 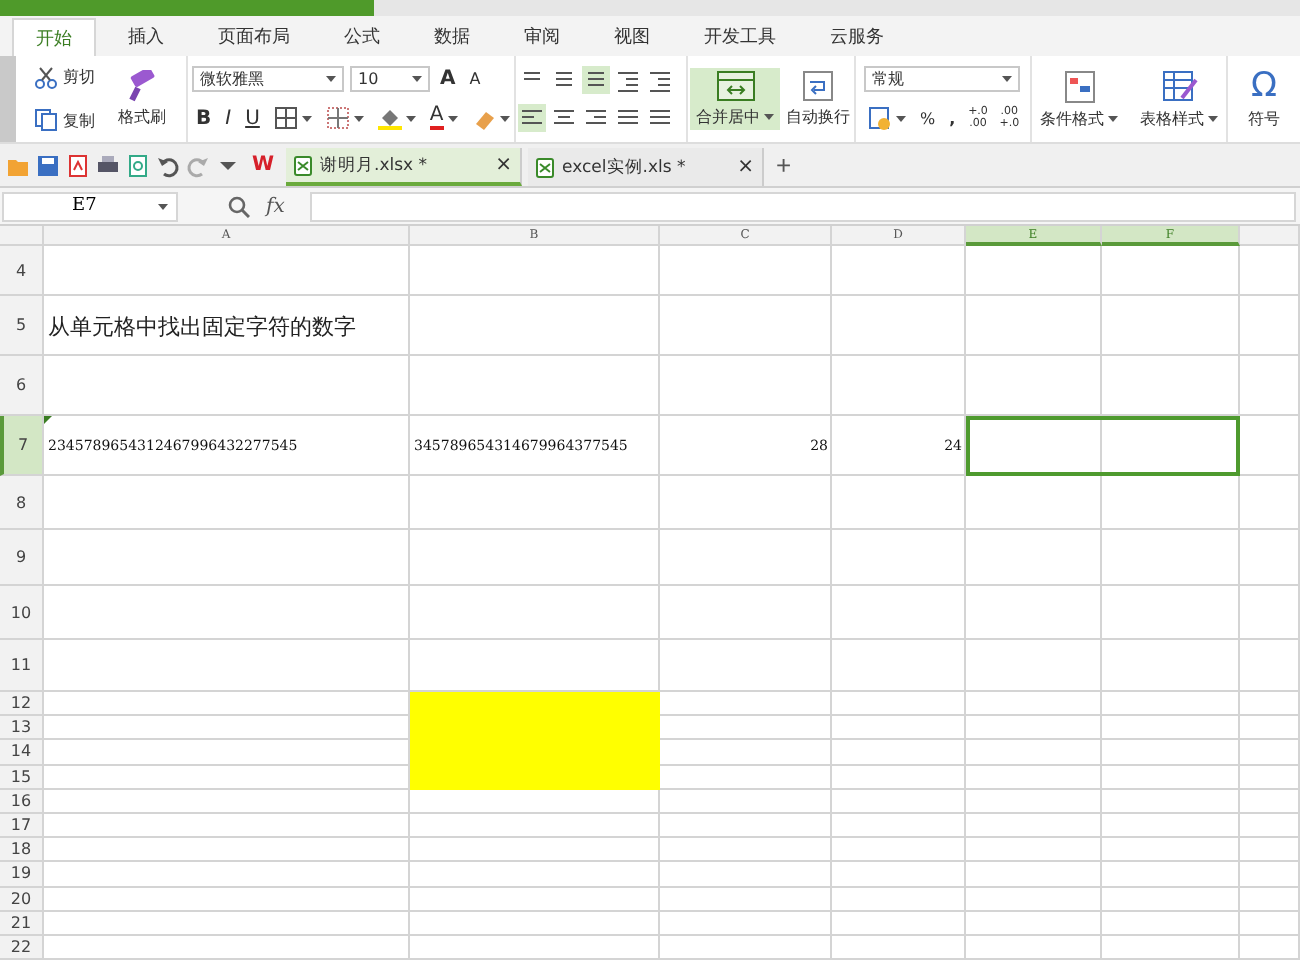 I want to click on table-cell-text: 从单元格中找出固定字符的数字, so click(x=202, y=327).